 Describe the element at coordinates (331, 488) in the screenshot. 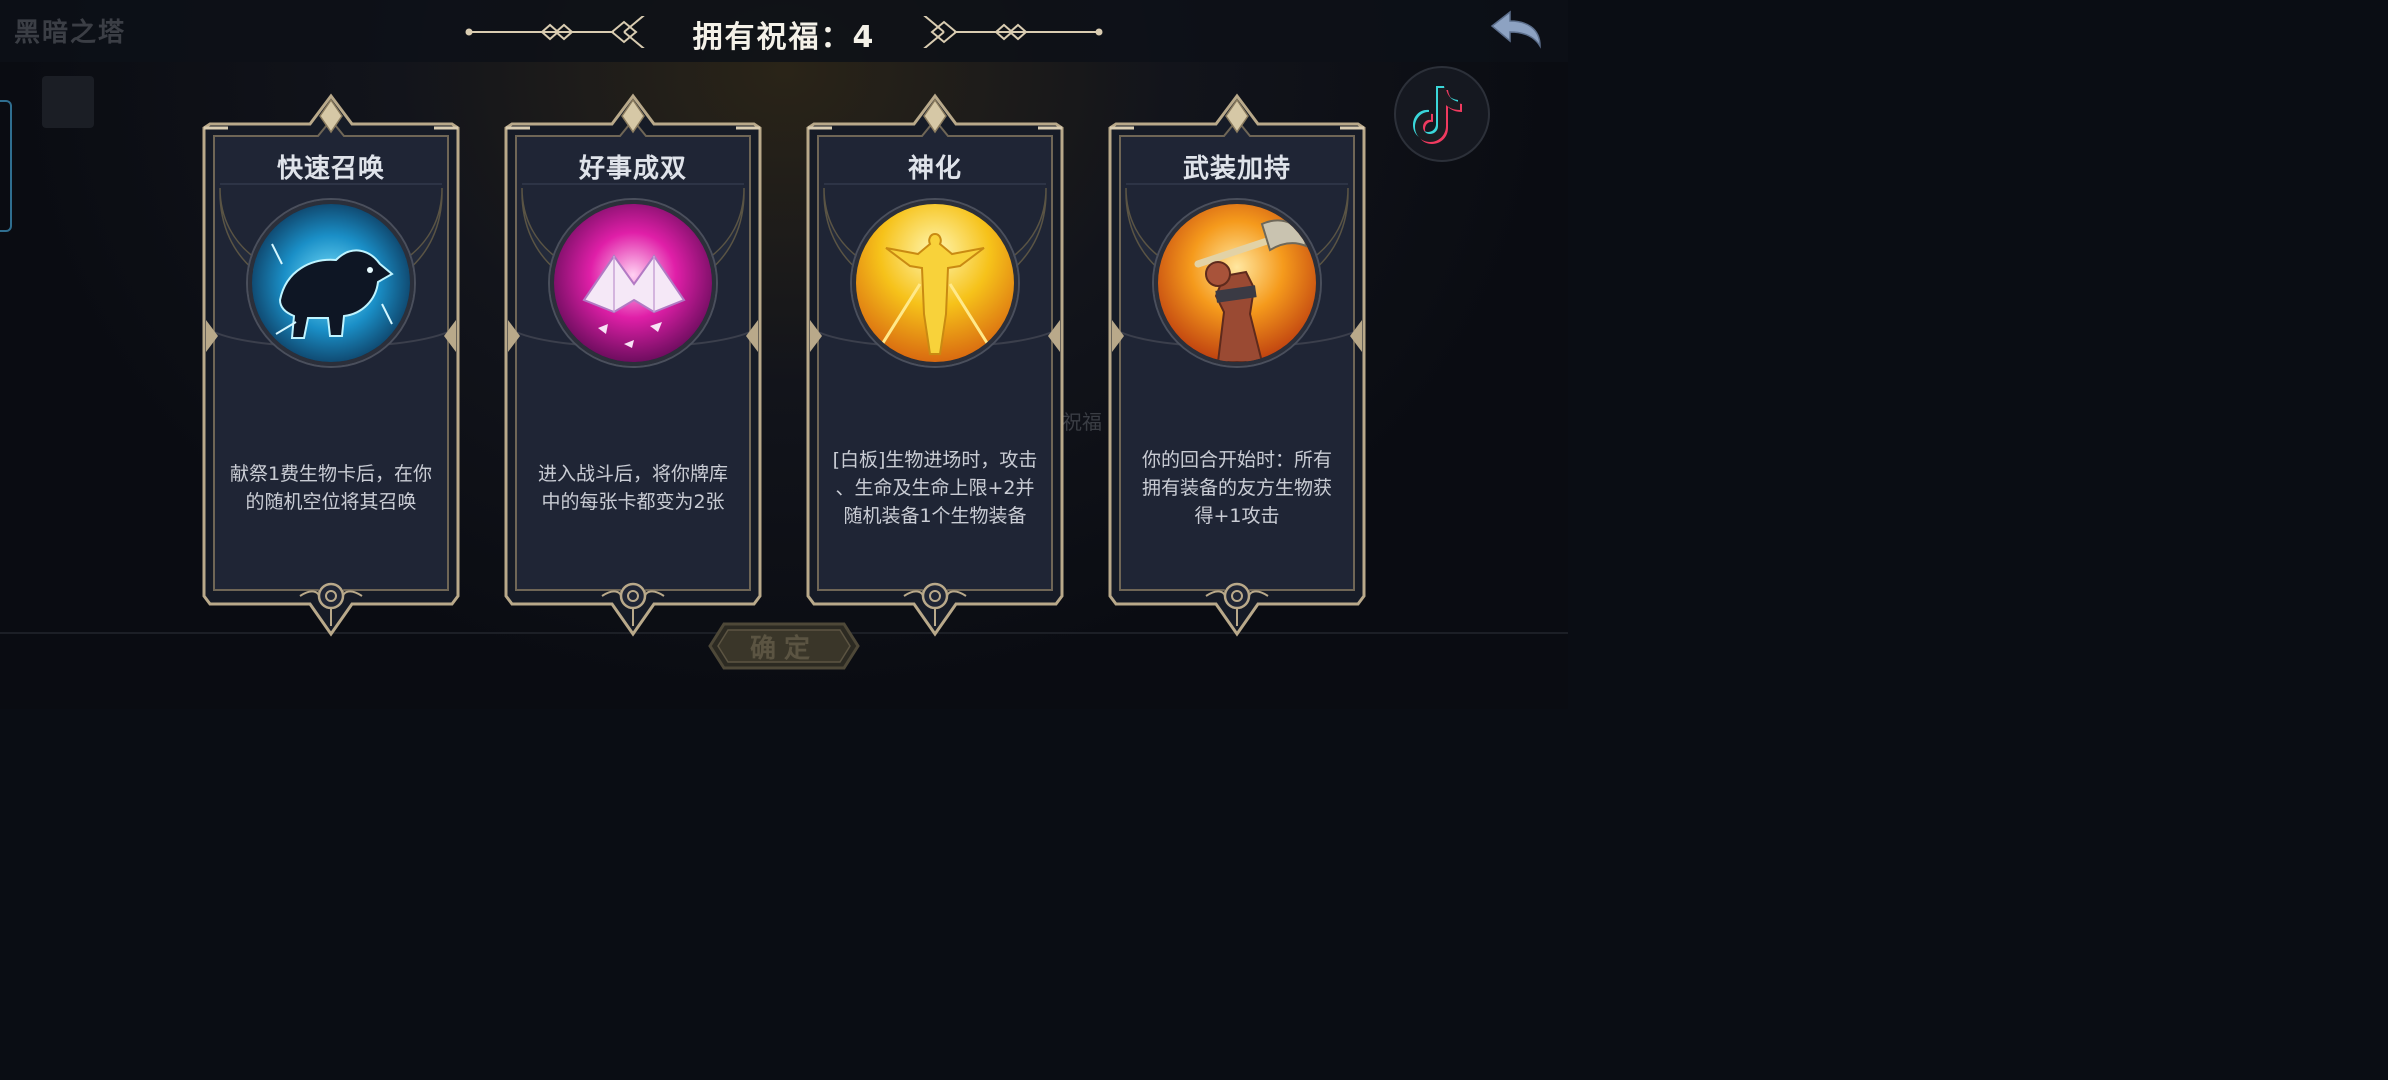

I see `card-description: 献祭1费生物卡后，在你 的随机空位将其召唤` at that location.